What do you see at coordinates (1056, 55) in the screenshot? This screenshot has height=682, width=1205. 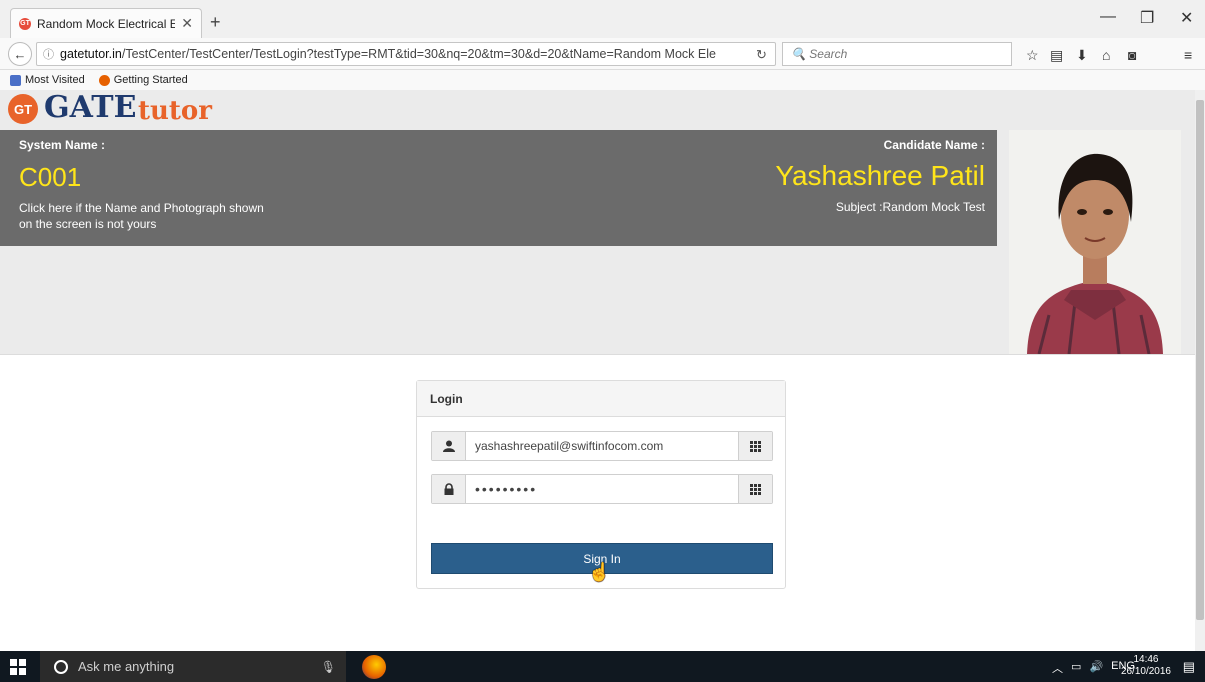 I see `reading-list-icon: ▤` at bounding box center [1056, 55].